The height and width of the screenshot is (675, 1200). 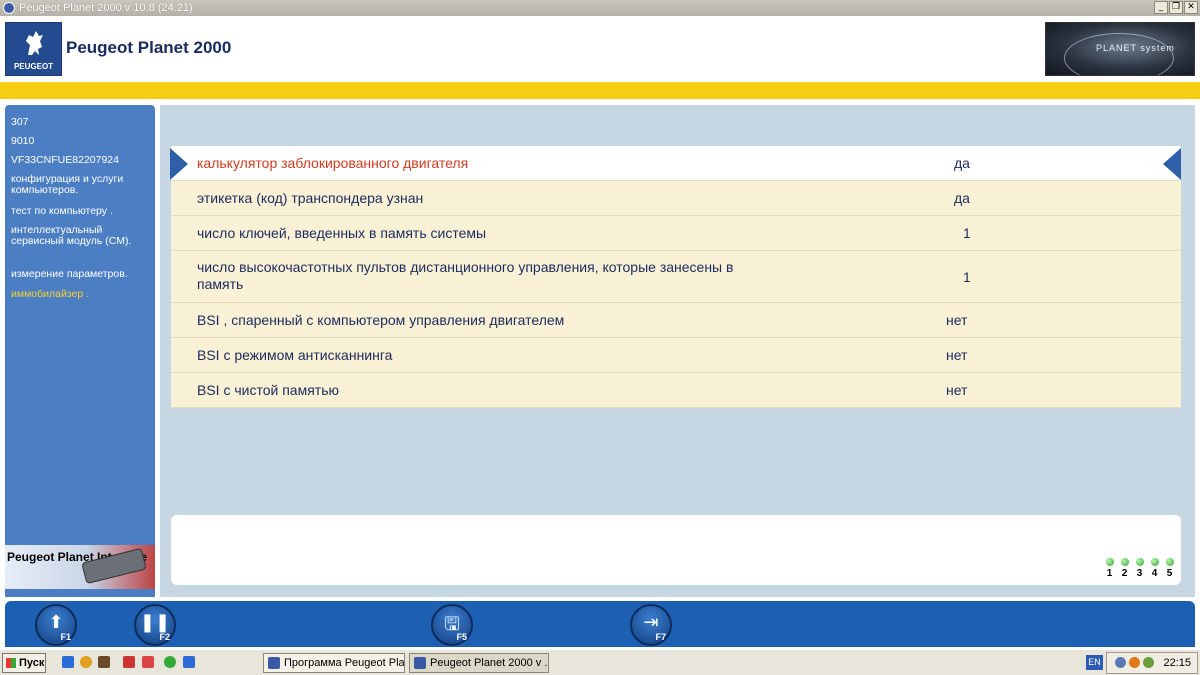 What do you see at coordinates (9, 8) in the screenshot?
I see `app-icon` at bounding box center [9, 8].